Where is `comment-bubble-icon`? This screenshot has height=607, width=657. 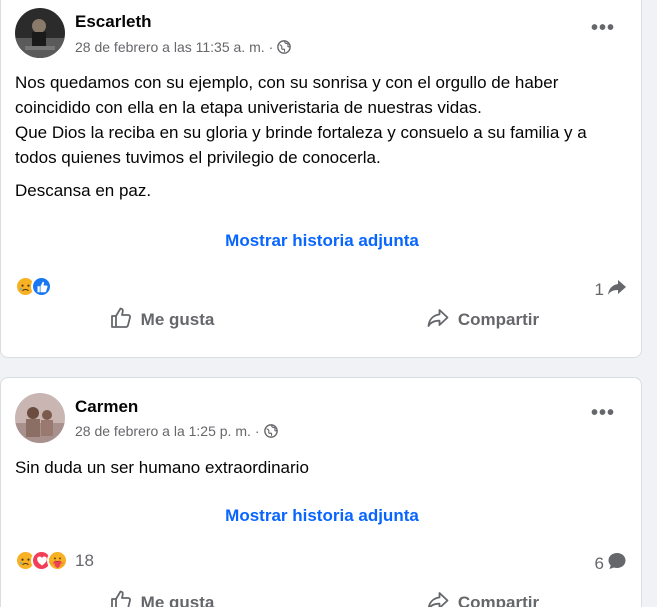 comment-bubble-icon is located at coordinates (617, 563).